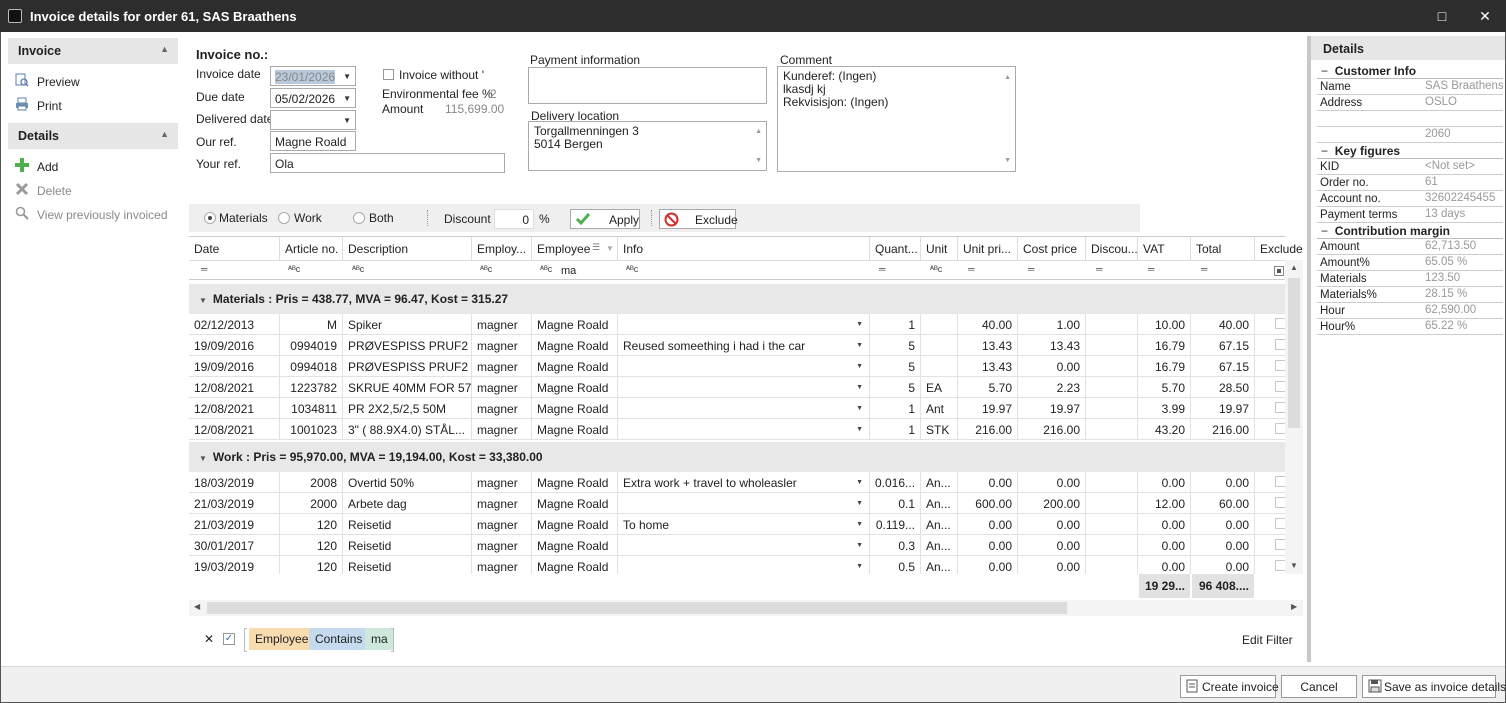  Describe the element at coordinates (575, 249) in the screenshot. I see `col-employee: Employee ☰ ▼` at that location.